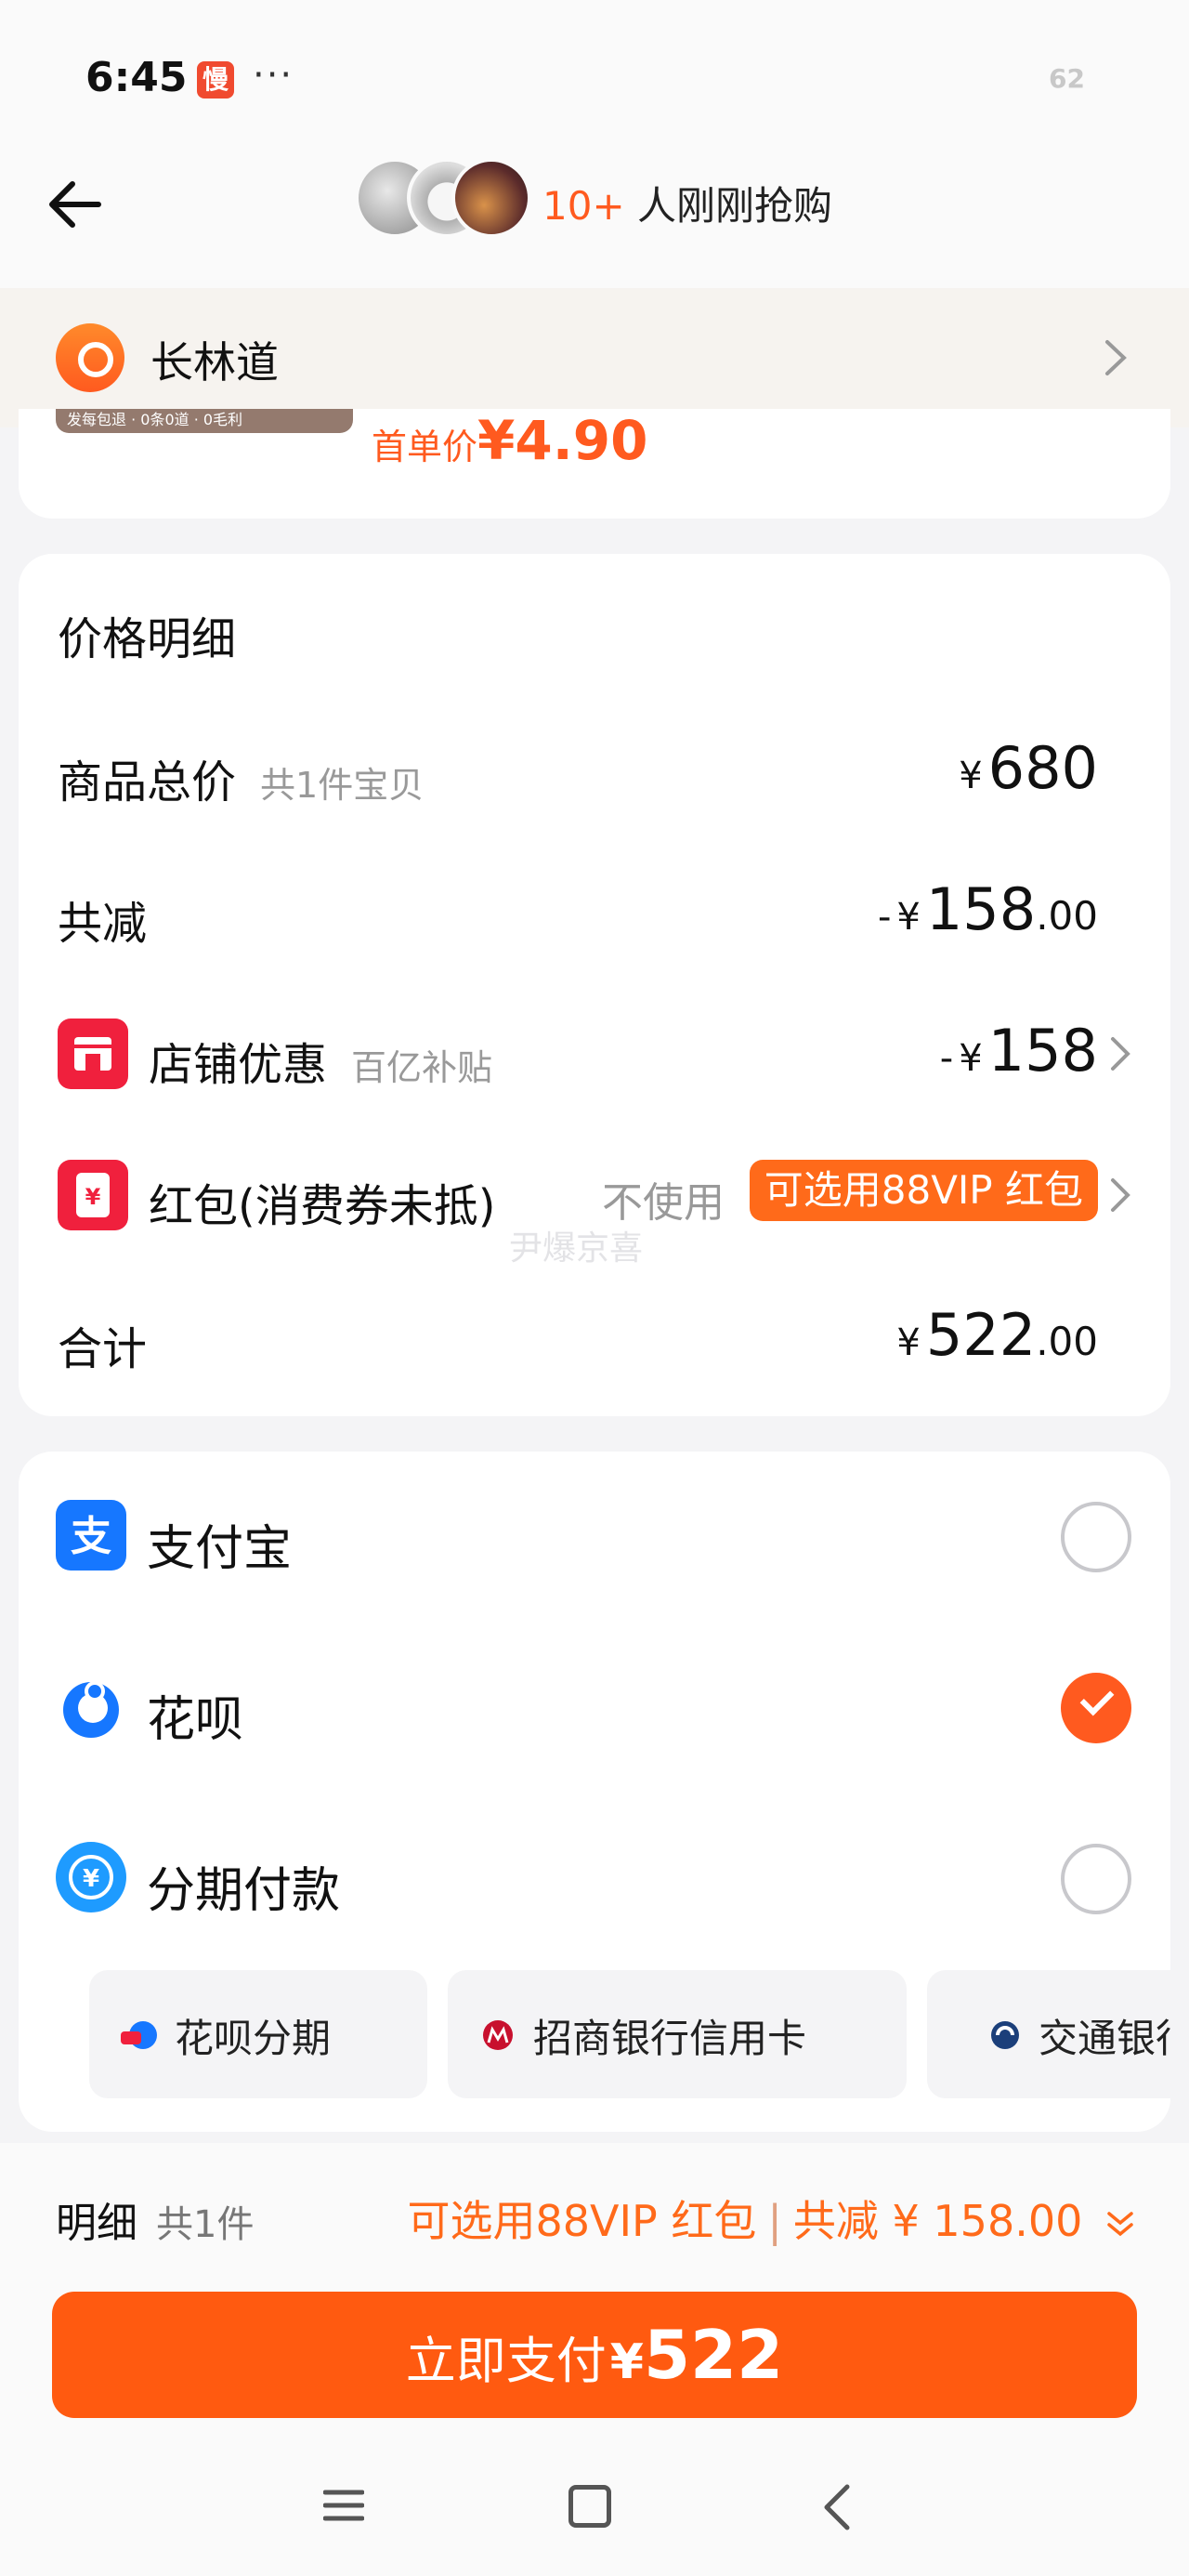 Image resolution: width=1189 pixels, height=2576 pixels. What do you see at coordinates (1096, 1708) in the screenshot?
I see `huabei-radio-checked` at bounding box center [1096, 1708].